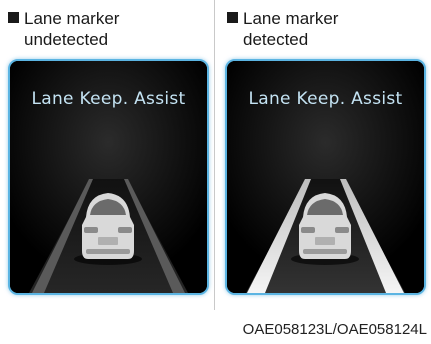 This screenshot has width=431, height=344. What do you see at coordinates (334, 329) in the screenshot?
I see `figure-code: OAE058123L/OAE058124L` at bounding box center [334, 329].